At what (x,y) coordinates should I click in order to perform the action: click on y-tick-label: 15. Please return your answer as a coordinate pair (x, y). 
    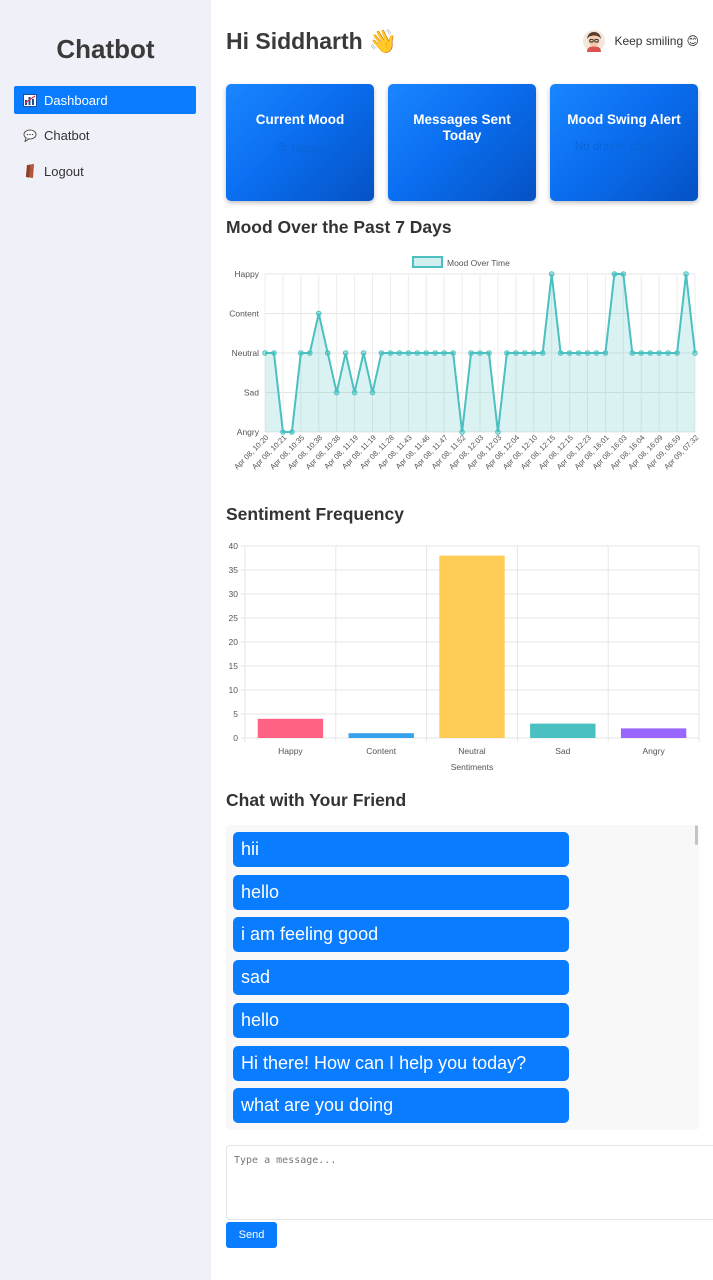
    Looking at the image, I should click on (234, 666).